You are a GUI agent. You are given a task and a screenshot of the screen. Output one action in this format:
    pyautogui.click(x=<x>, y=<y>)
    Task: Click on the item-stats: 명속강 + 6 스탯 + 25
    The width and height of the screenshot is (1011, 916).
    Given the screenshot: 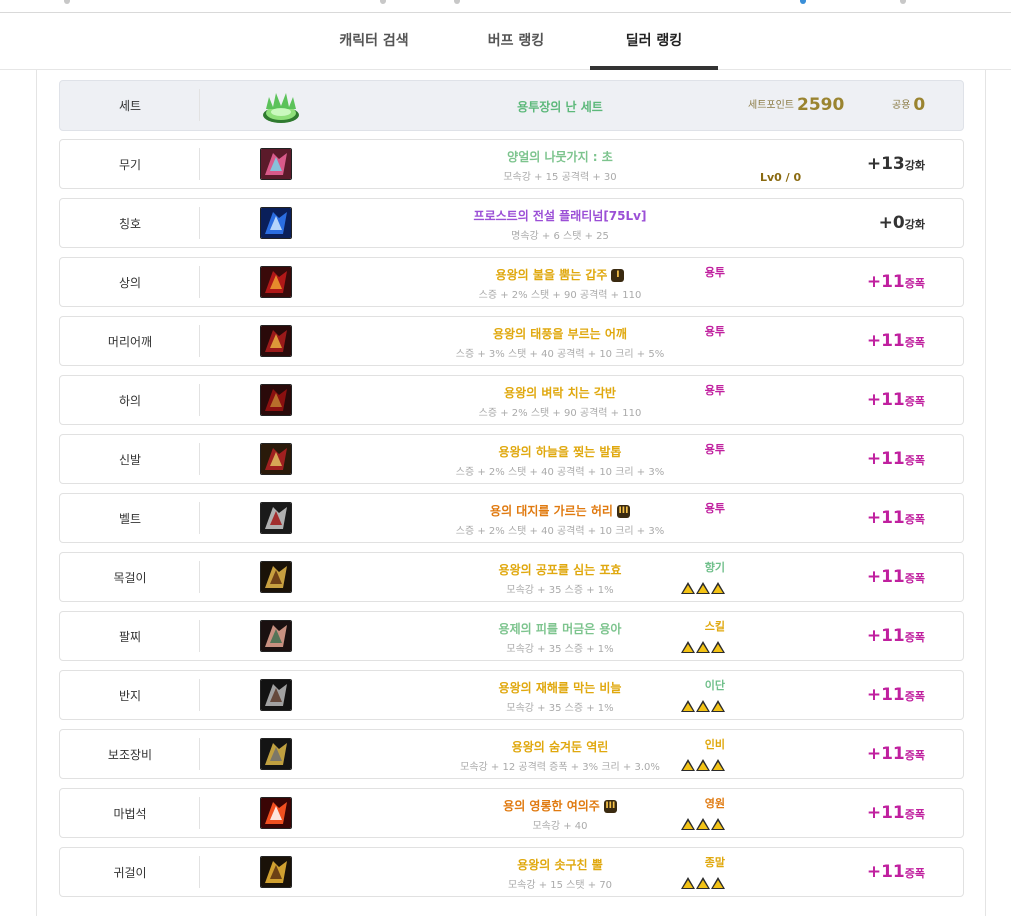 What is the action you would take?
    pyautogui.click(x=560, y=236)
    